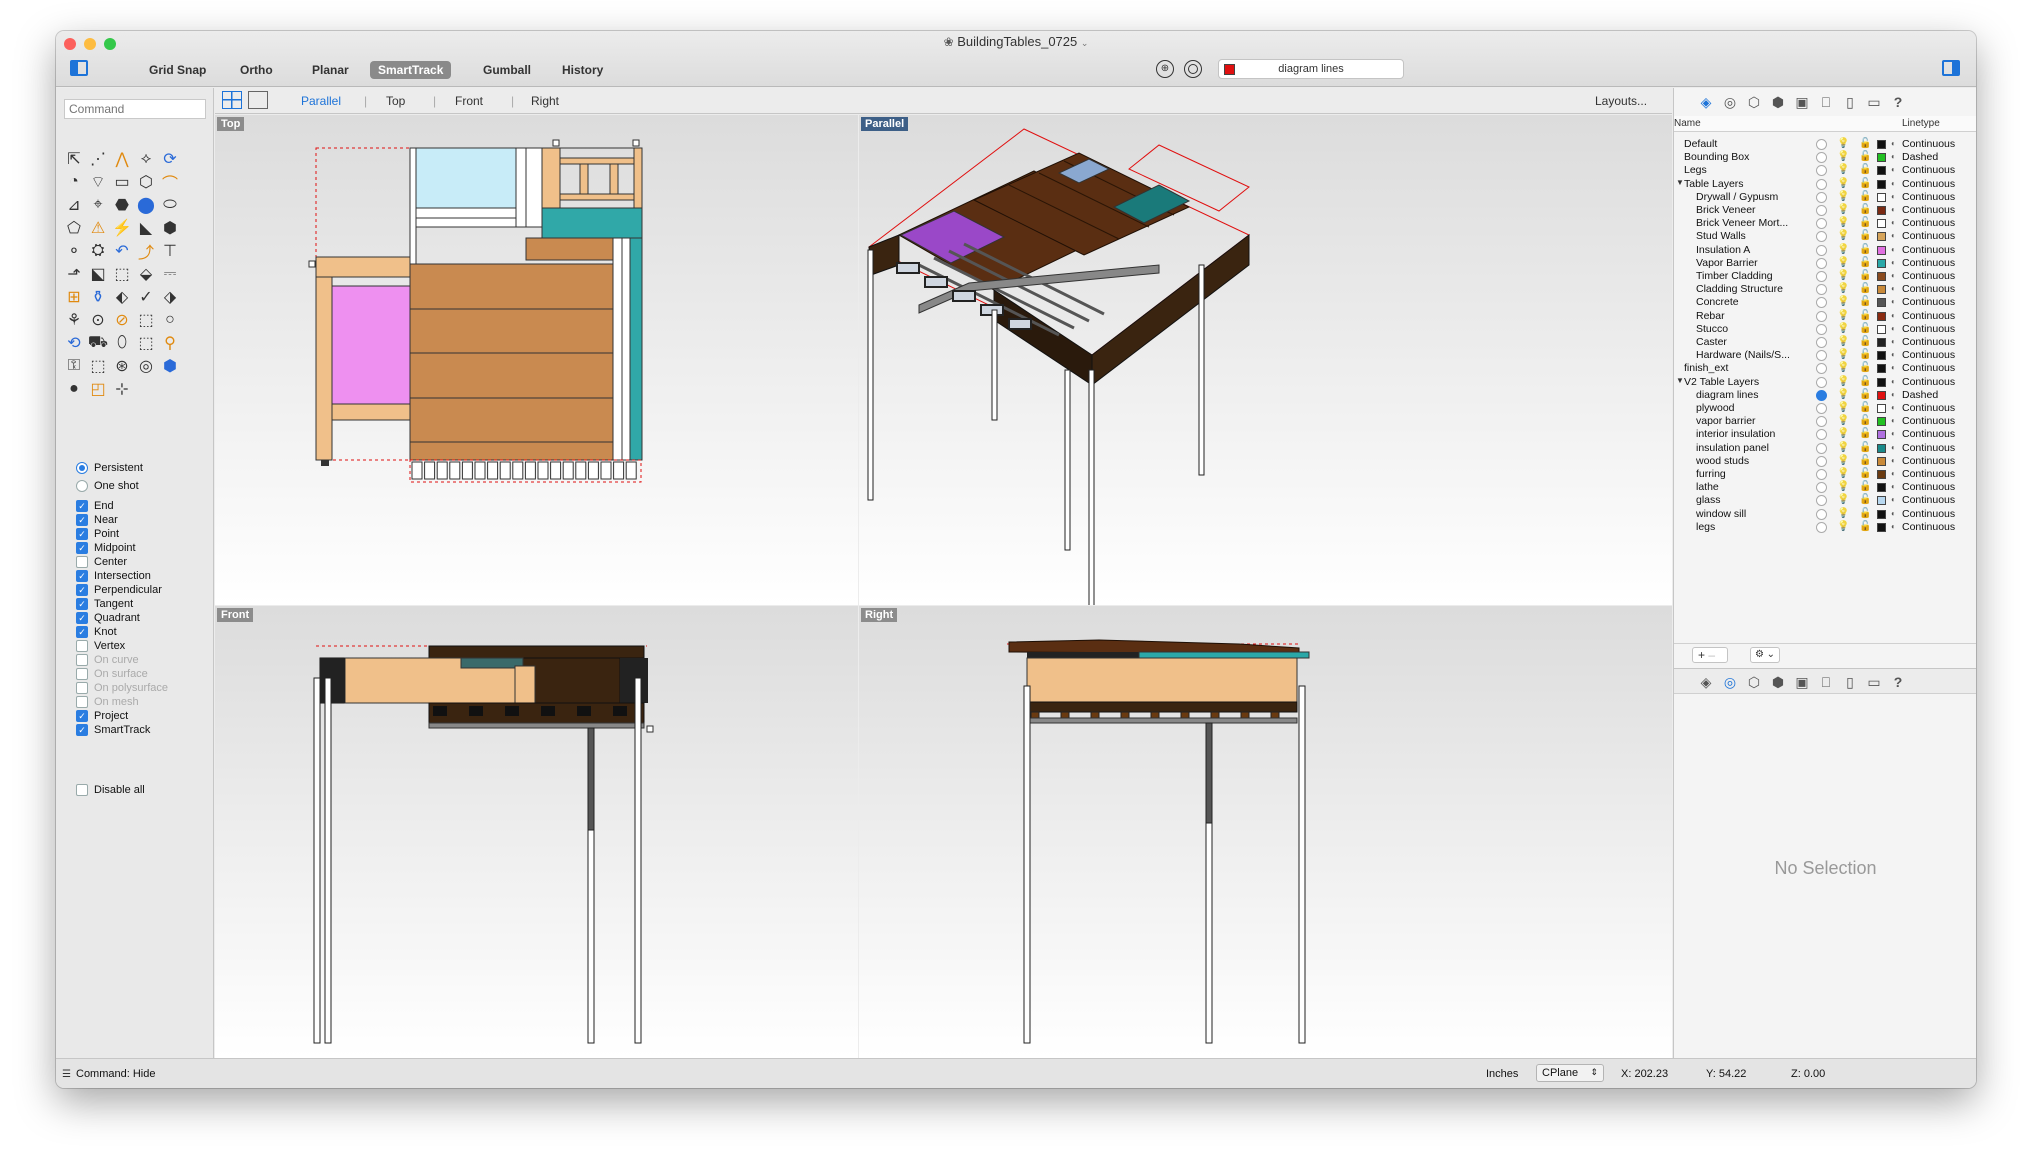 The width and height of the screenshot is (2032, 1169). What do you see at coordinates (1165, 69) in the screenshot?
I see `osnap-target-icon: ⊕` at bounding box center [1165, 69].